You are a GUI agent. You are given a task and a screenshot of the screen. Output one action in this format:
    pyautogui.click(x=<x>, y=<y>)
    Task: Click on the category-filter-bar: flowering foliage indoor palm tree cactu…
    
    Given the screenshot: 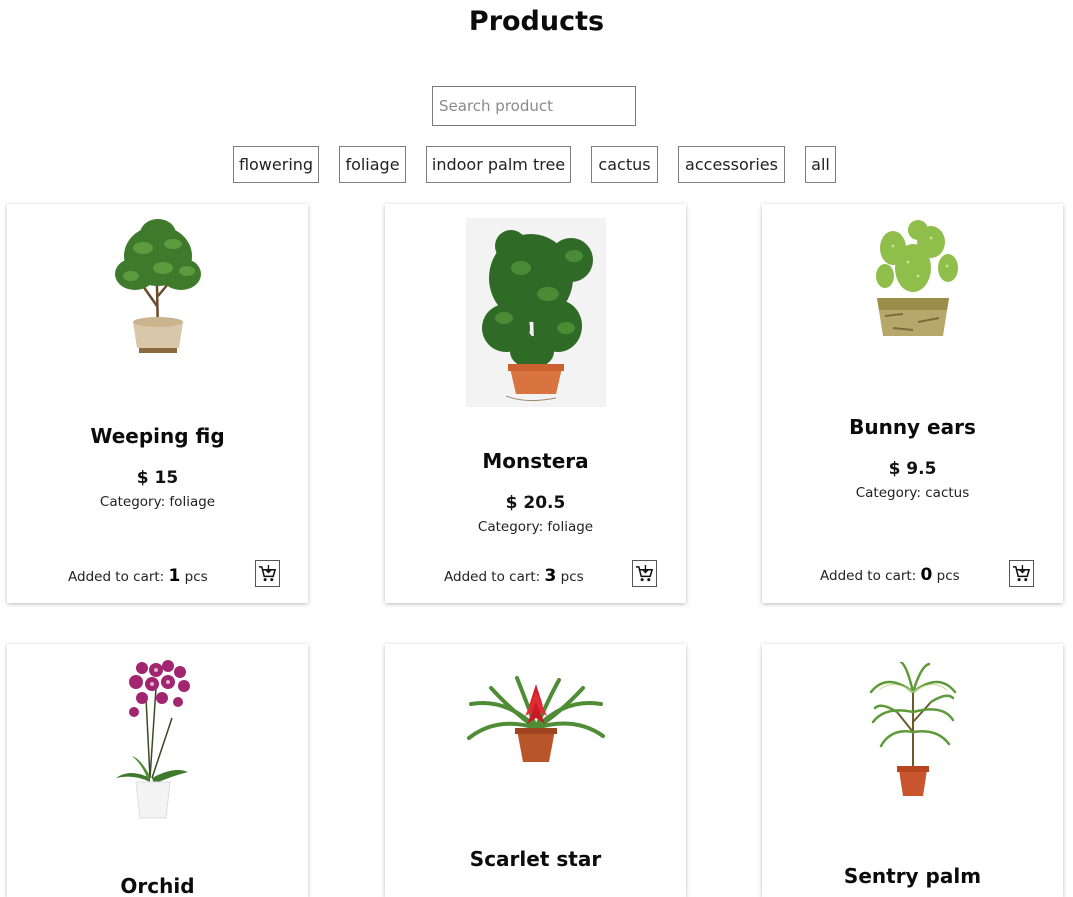 What is the action you would take?
    pyautogui.click(x=536, y=165)
    